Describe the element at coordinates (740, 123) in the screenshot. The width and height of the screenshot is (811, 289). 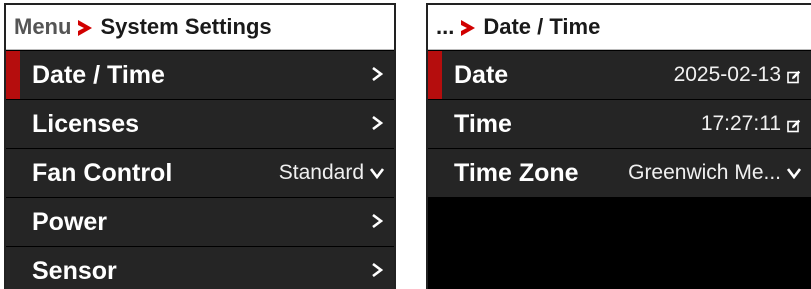
I see `time-value: 17:27:11` at that location.